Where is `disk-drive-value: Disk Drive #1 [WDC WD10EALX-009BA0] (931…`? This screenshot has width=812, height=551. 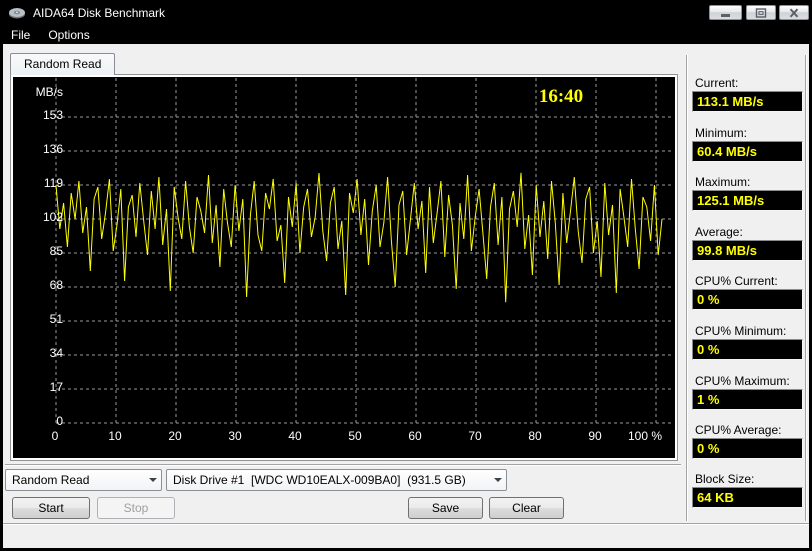 disk-drive-value: Disk Drive #1 [WDC WD10EALX-009BA0] (931… is located at coordinates (319, 480).